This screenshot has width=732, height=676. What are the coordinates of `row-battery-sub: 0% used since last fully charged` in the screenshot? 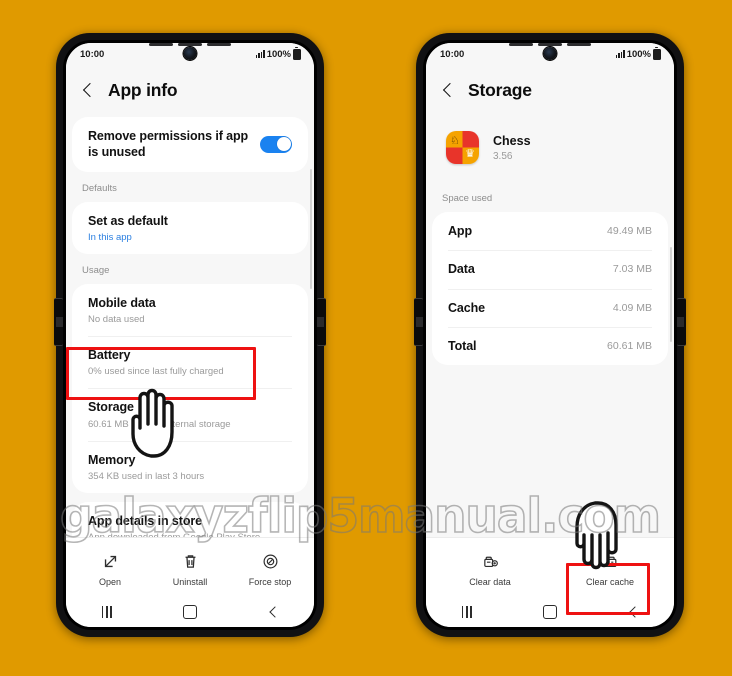 It's located at (156, 372).